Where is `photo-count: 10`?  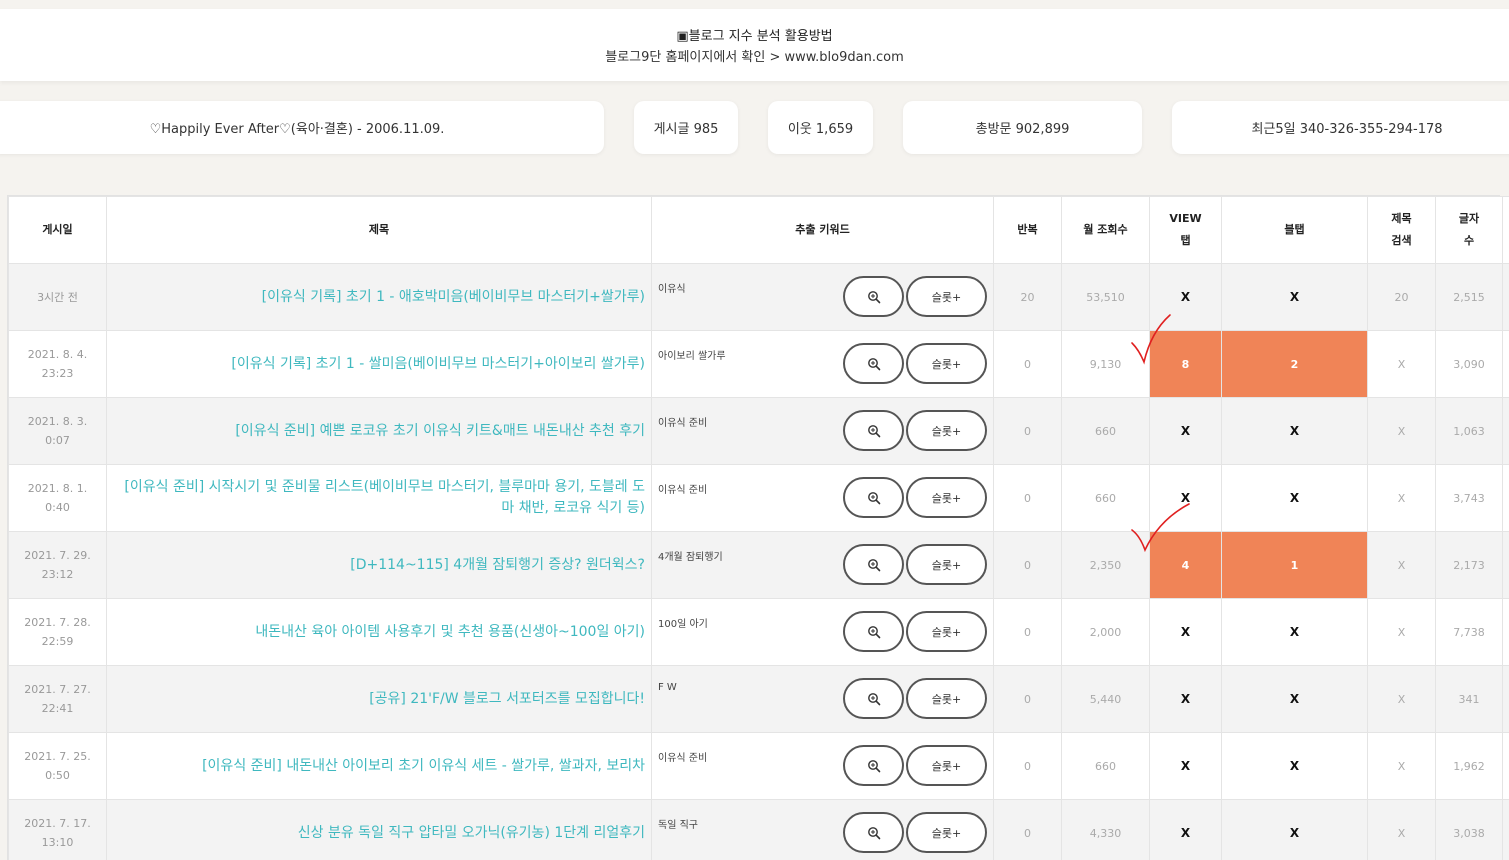 photo-count: 10 is located at coordinates (1505, 565).